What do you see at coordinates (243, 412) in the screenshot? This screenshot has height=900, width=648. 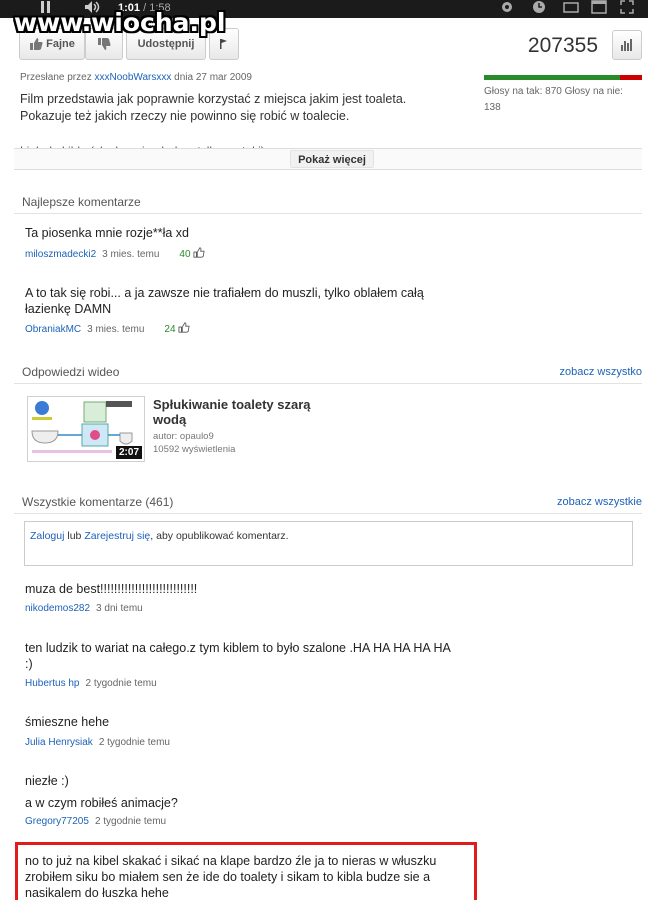 I see `video-response-title: Spłukiwanie toalety szarą wodą` at bounding box center [243, 412].